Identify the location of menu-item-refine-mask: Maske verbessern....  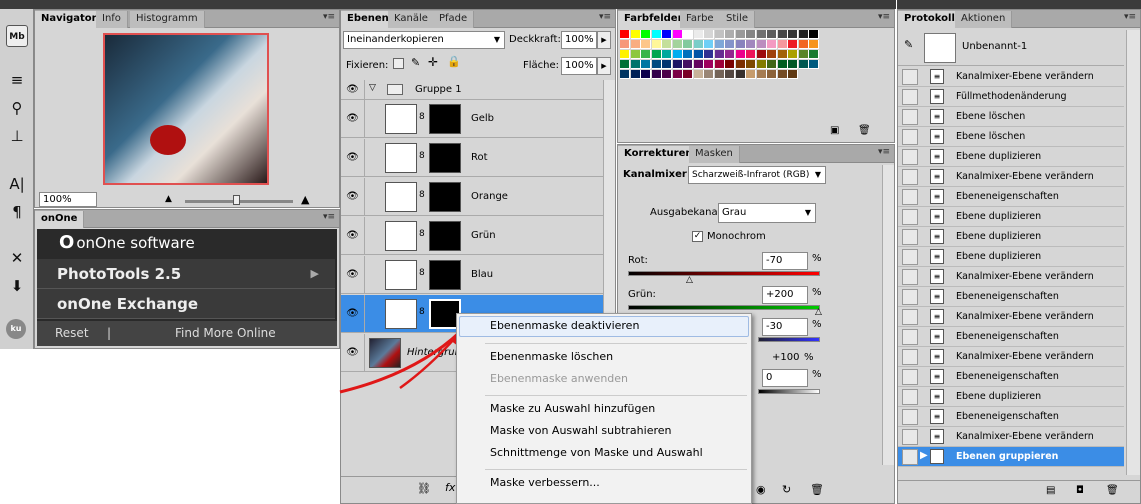
(545, 483).